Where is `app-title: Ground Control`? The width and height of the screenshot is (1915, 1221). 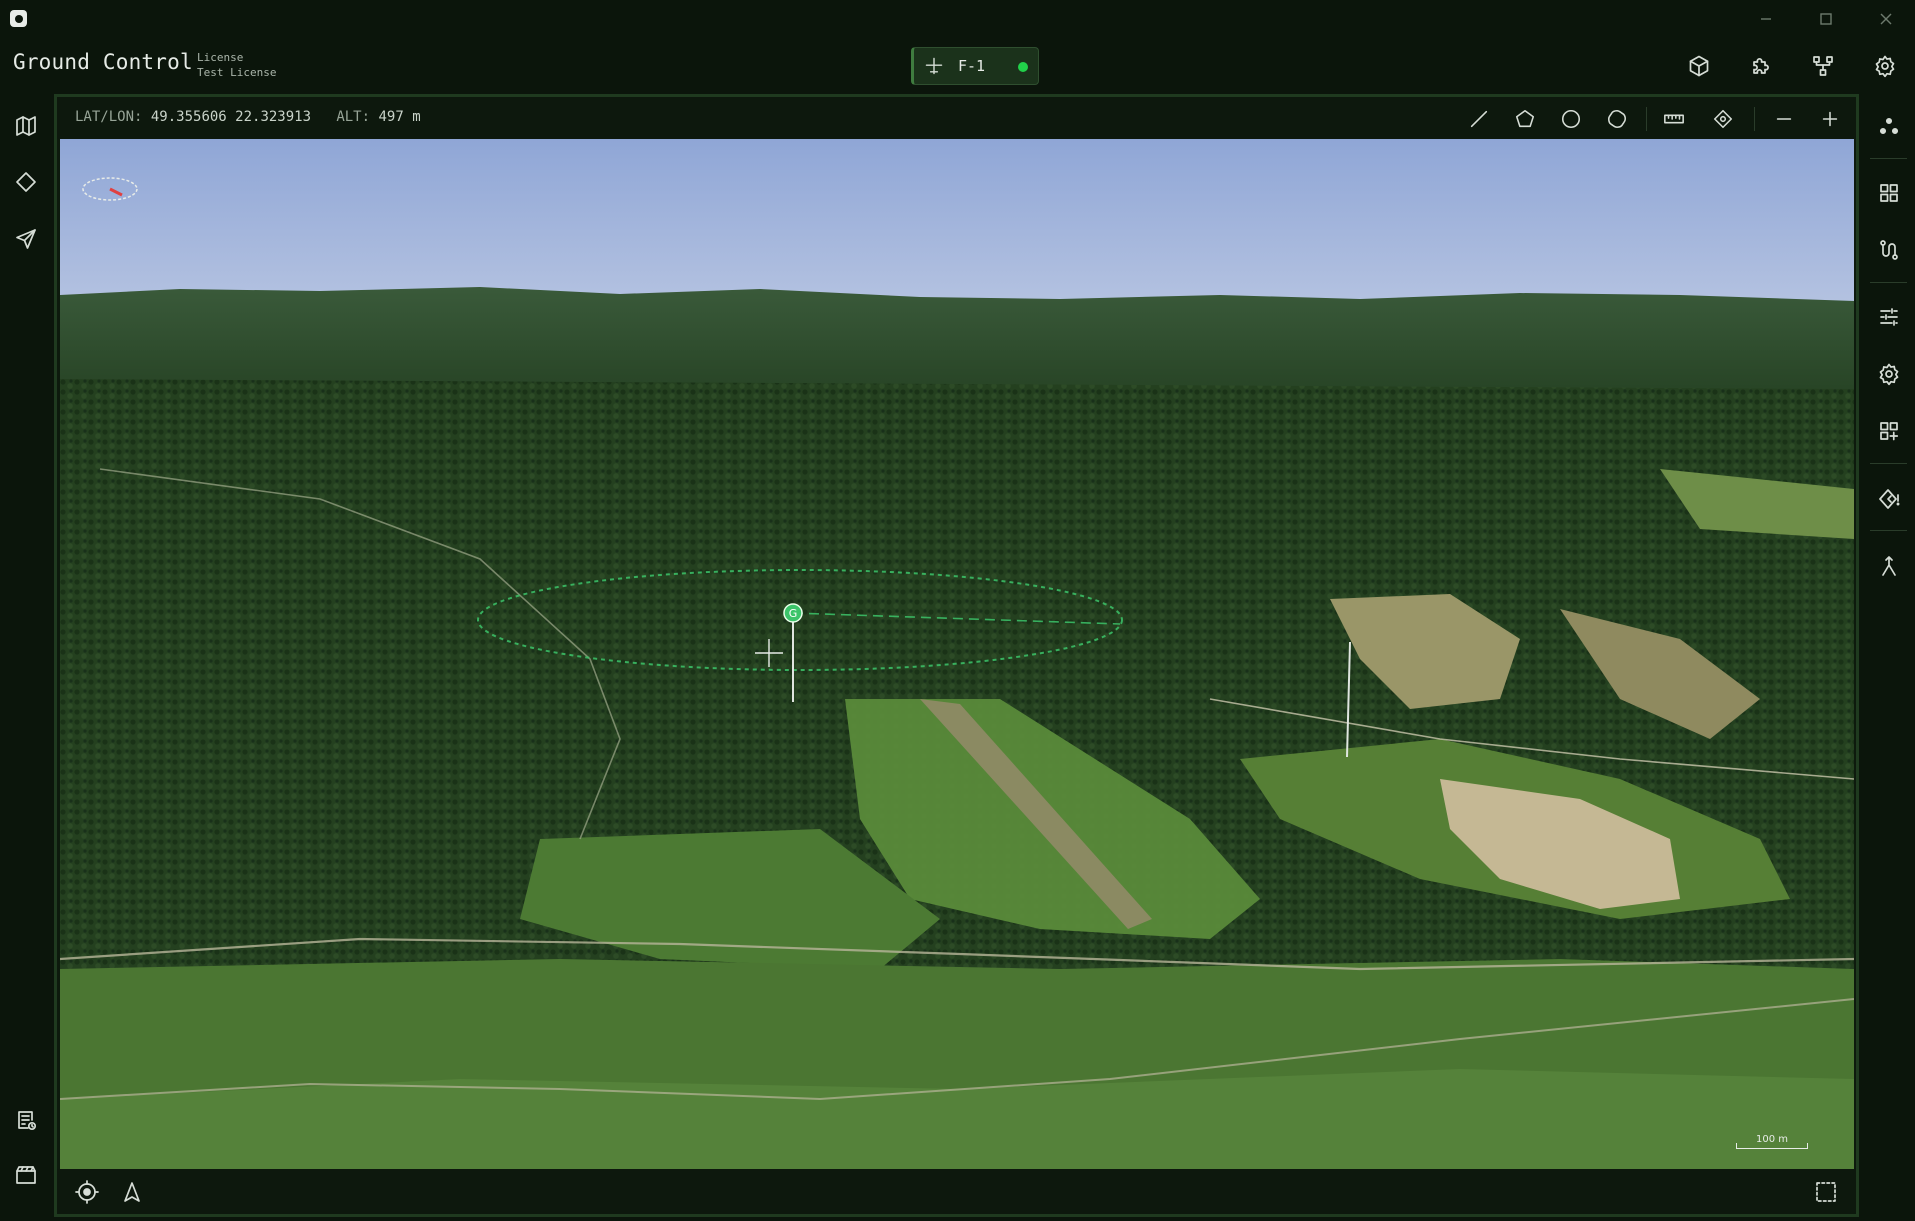 app-title: Ground Control is located at coordinates (103, 62).